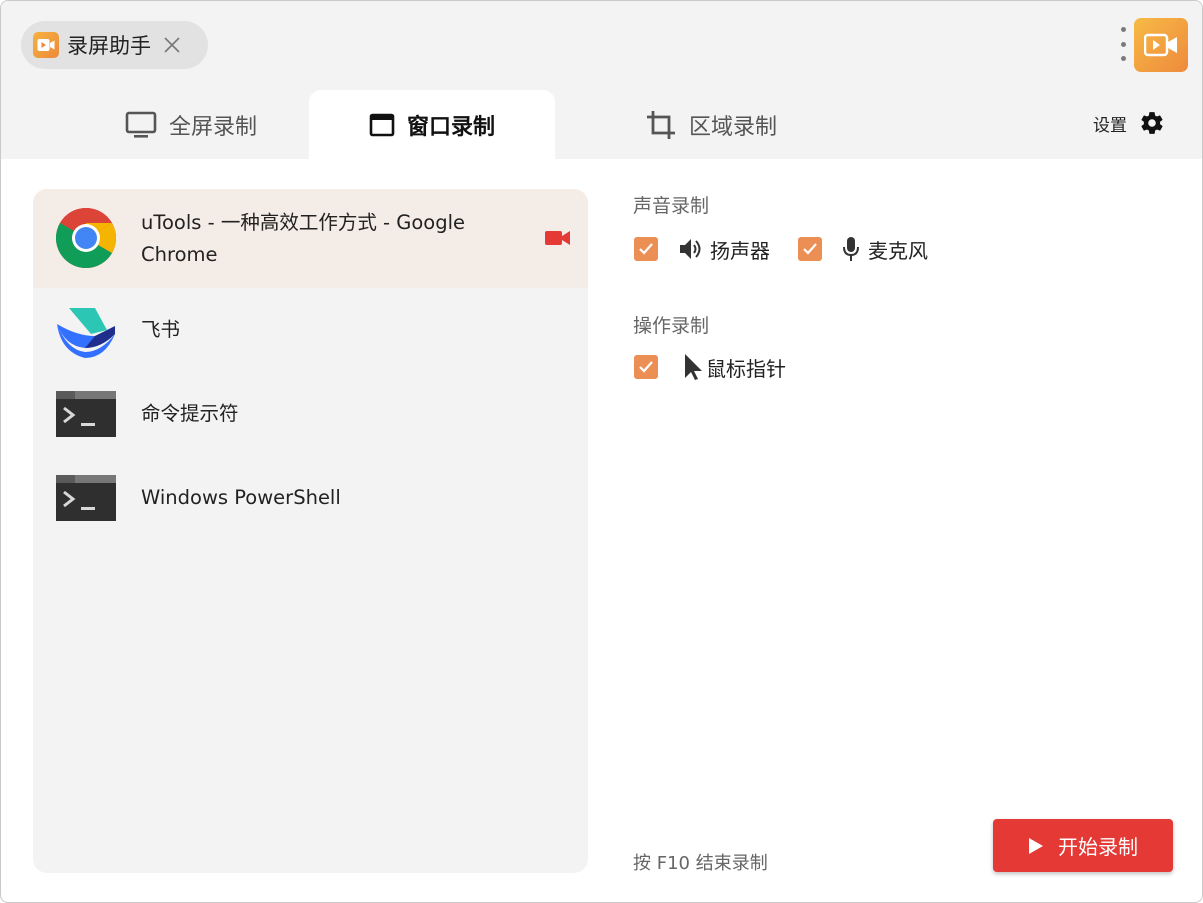  What do you see at coordinates (450, 127) in the screenshot?
I see `tab-label: 窗口录制` at bounding box center [450, 127].